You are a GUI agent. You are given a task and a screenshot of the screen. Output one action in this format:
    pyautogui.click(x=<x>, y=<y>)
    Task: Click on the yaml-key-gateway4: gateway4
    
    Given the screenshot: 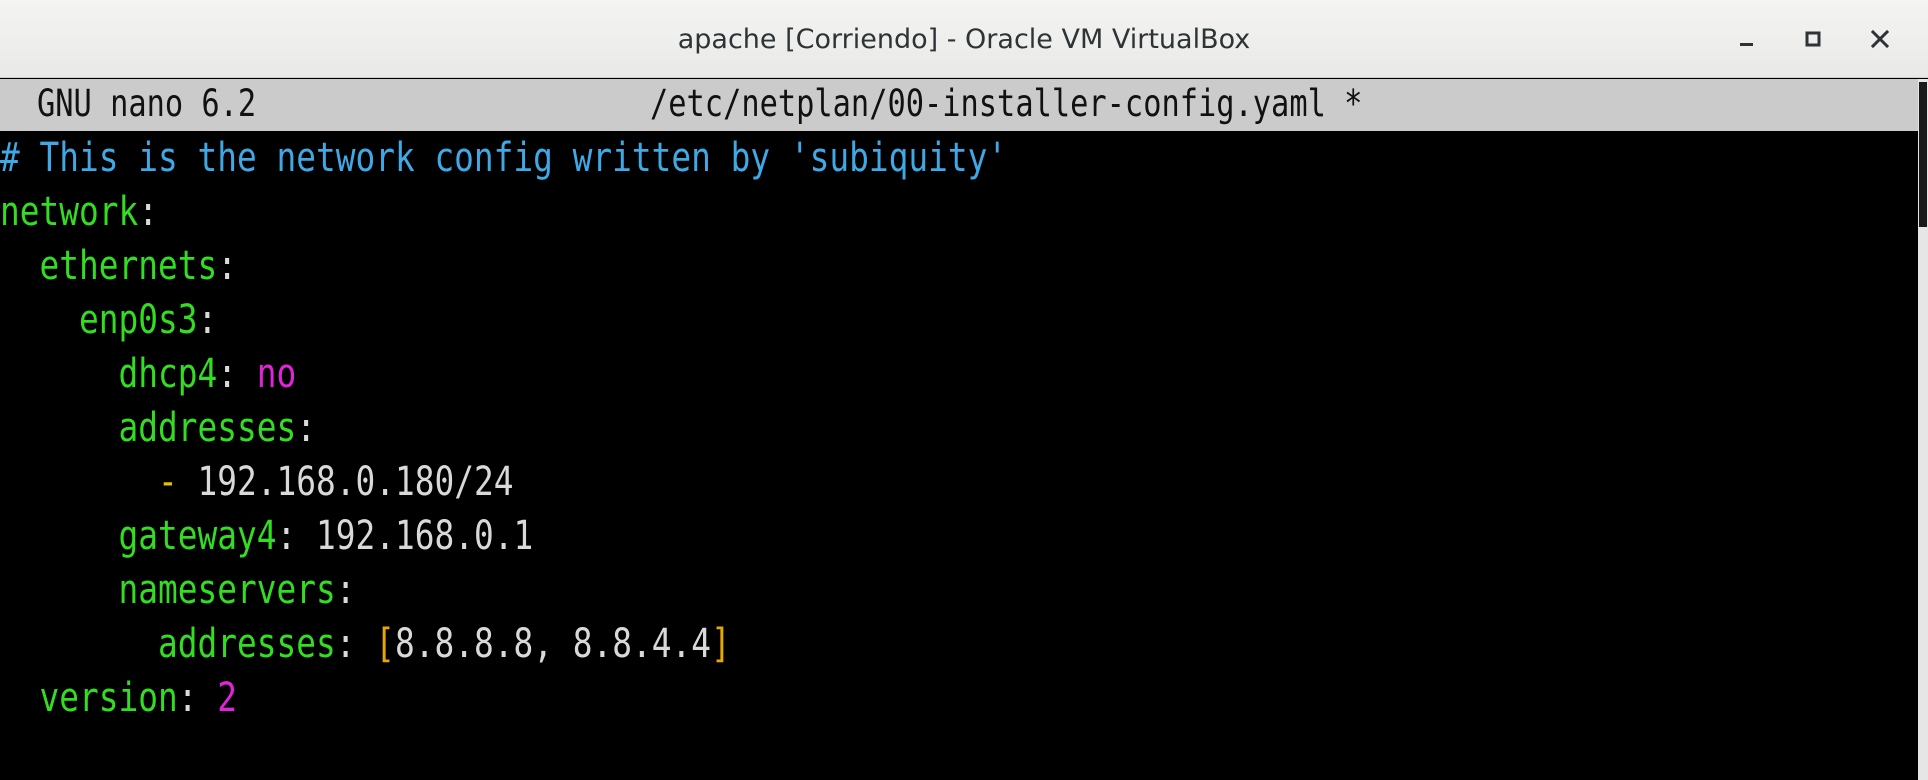 What is the action you would take?
    pyautogui.click(x=197, y=536)
    